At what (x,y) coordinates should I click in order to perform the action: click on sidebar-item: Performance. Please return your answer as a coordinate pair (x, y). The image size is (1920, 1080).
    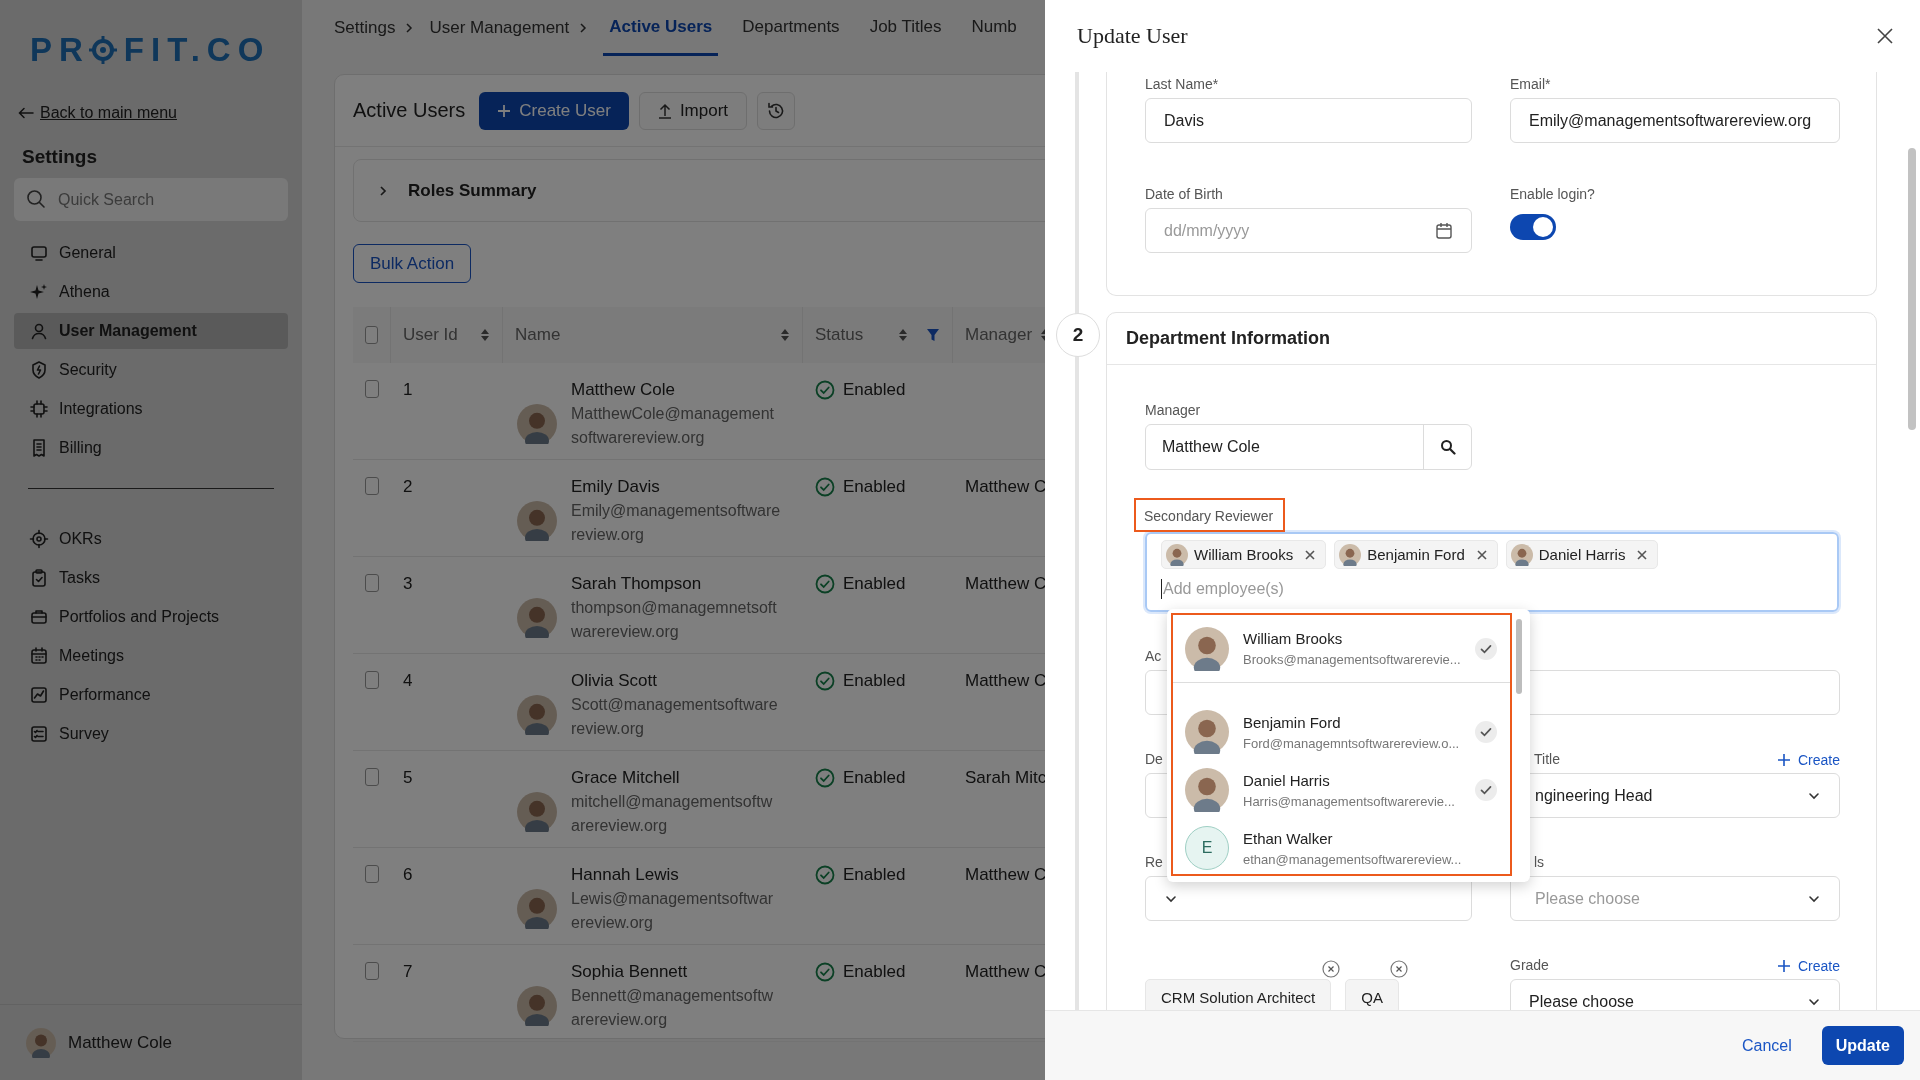
    Looking at the image, I should click on (151, 695).